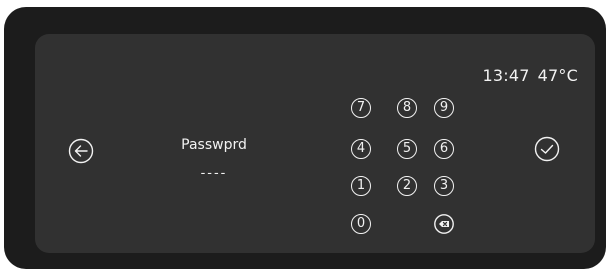 The height and width of the screenshot is (271, 610). Describe the element at coordinates (361, 224) in the screenshot. I see `key-0: 0` at that location.